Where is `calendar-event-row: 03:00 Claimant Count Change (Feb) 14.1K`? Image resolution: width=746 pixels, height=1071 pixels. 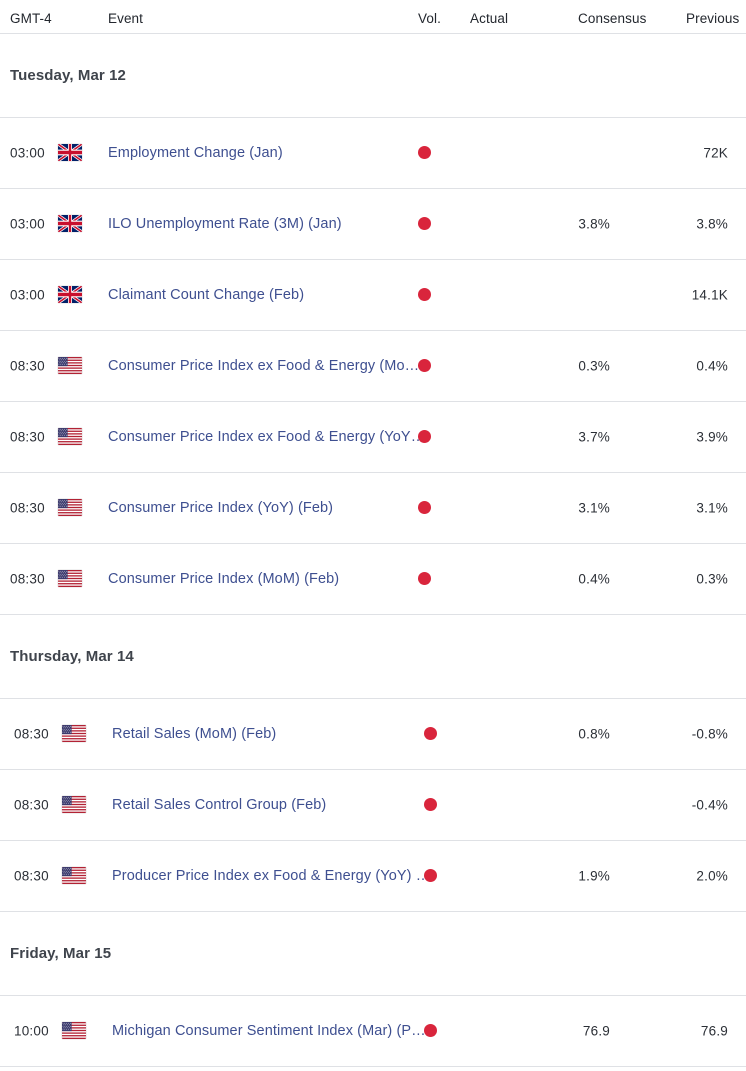 calendar-event-row: 03:00 Claimant Count Change (Feb) 14.1K is located at coordinates (373, 295).